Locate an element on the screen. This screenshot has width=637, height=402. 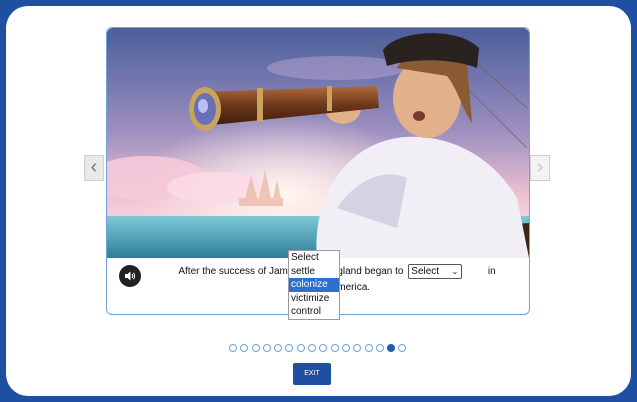
answer-option: settle is located at coordinates (314, 272).